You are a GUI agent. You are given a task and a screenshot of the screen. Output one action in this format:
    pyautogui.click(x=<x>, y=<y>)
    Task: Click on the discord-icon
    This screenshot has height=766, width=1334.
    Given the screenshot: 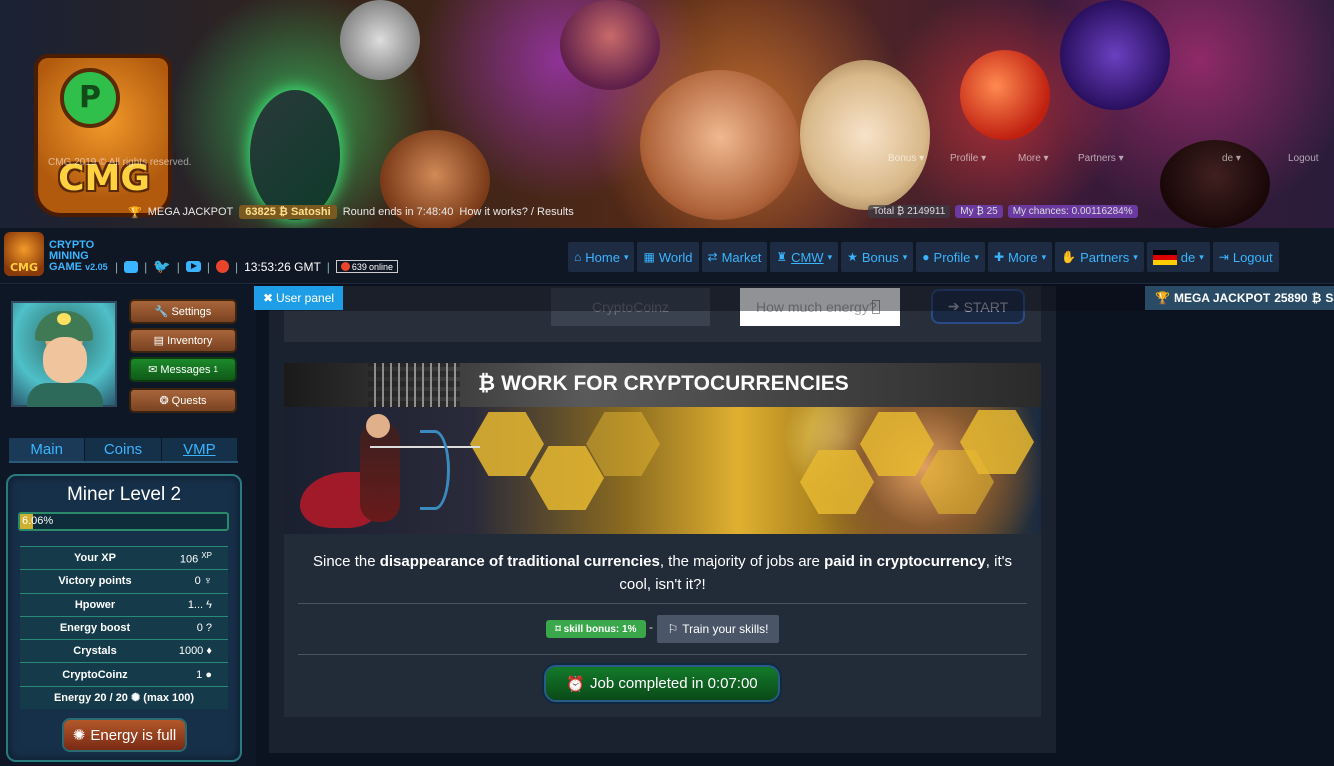 What is the action you would take?
    pyautogui.click(x=131, y=266)
    